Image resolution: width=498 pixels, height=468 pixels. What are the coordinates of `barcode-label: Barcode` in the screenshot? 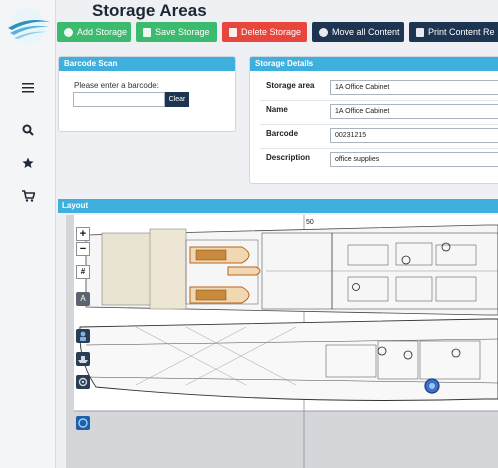 It's located at (282, 133).